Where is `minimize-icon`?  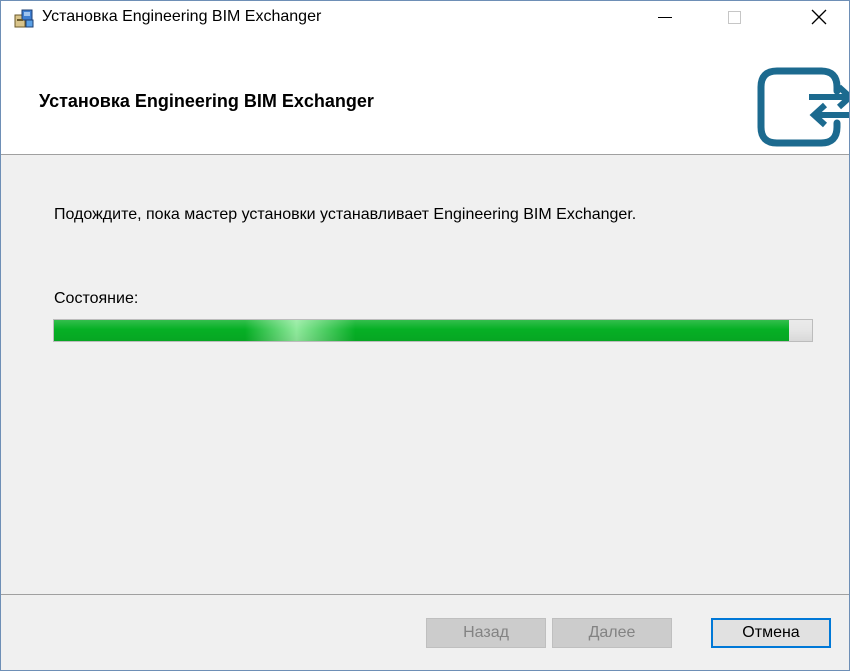
minimize-icon is located at coordinates (665, 17).